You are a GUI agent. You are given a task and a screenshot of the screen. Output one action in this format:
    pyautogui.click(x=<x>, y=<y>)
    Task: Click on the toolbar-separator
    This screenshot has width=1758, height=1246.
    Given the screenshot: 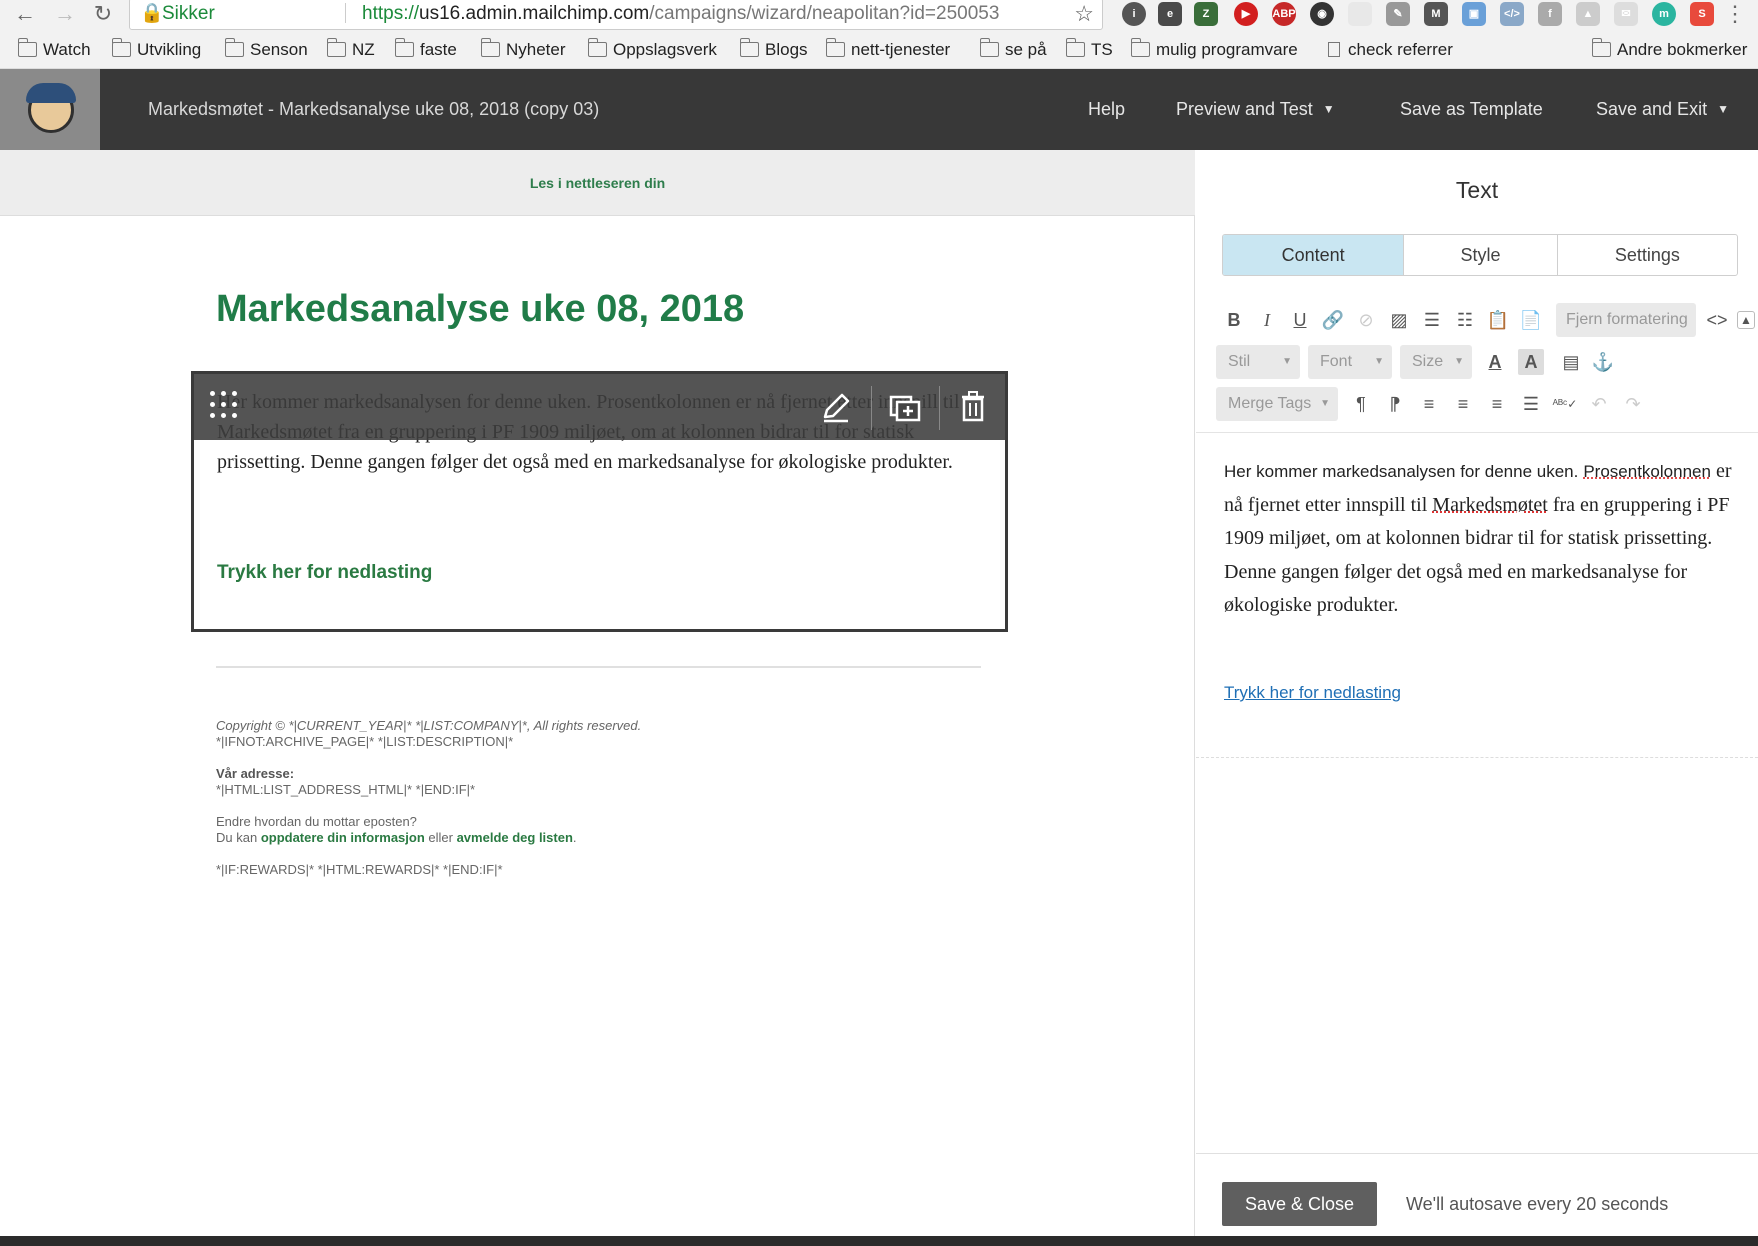 What is the action you would take?
    pyautogui.click(x=1477, y=432)
    